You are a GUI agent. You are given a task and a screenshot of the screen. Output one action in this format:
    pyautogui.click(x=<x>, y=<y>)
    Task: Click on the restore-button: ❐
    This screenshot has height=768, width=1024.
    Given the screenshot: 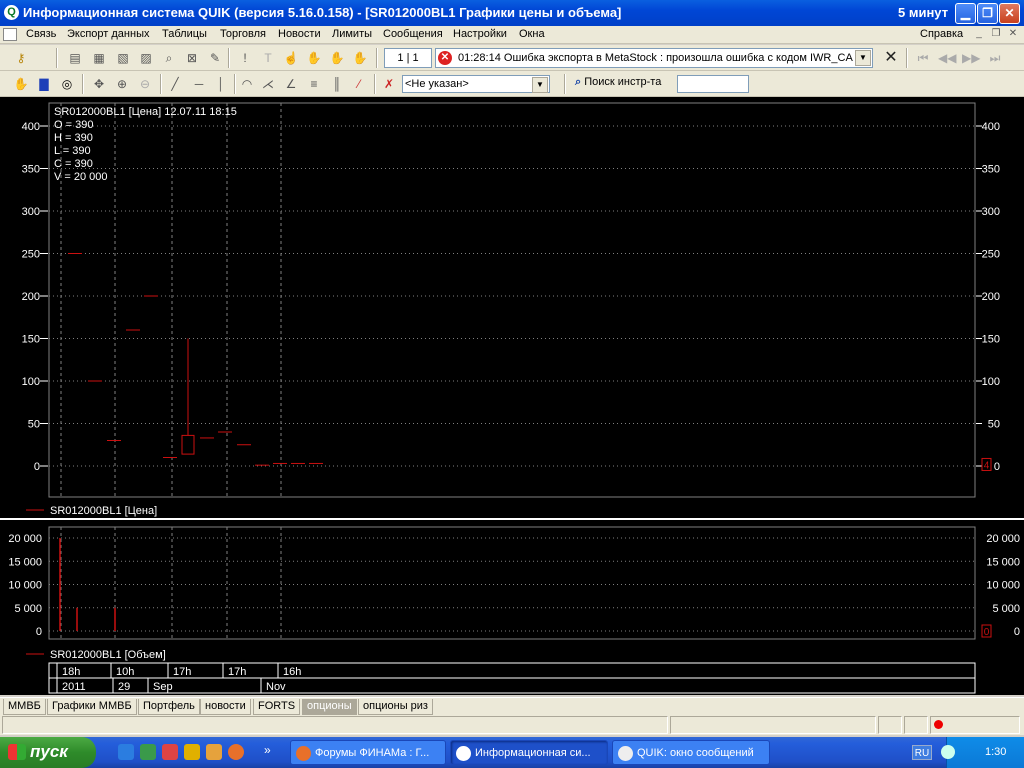 What is the action you would take?
    pyautogui.click(x=987, y=13)
    